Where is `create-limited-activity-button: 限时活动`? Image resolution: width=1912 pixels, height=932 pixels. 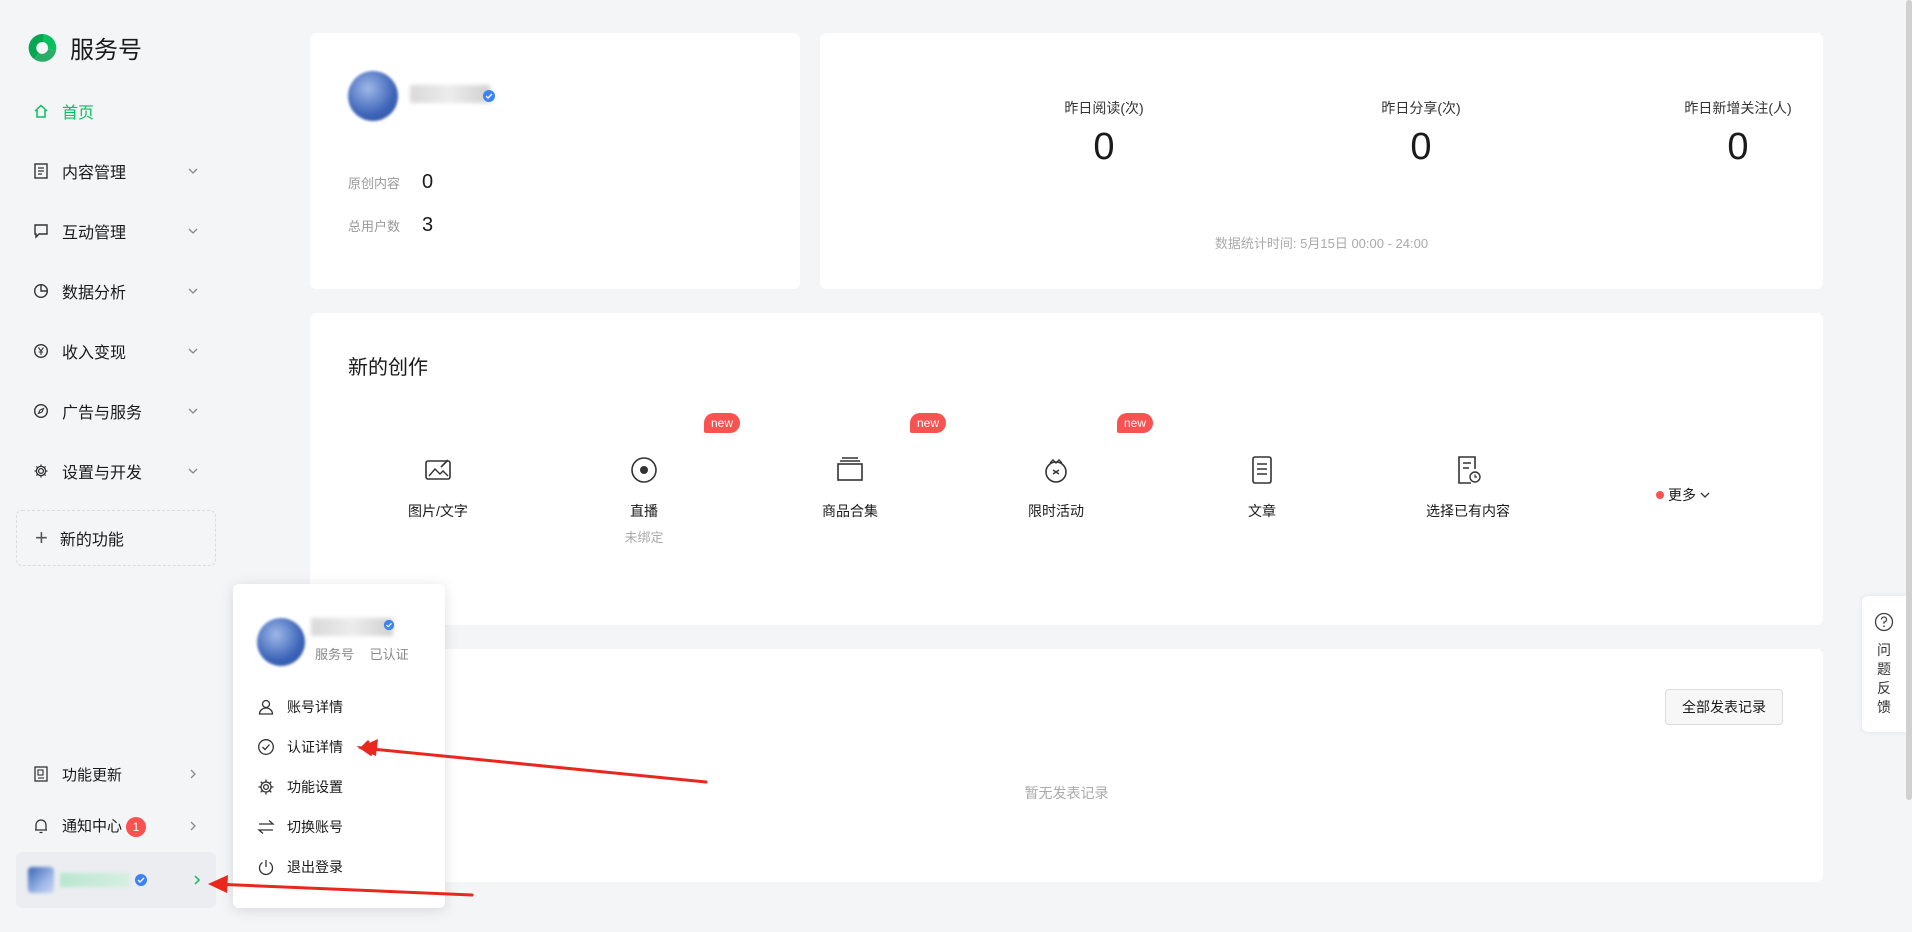 create-limited-activity-button: 限时活动 is located at coordinates (1056, 487).